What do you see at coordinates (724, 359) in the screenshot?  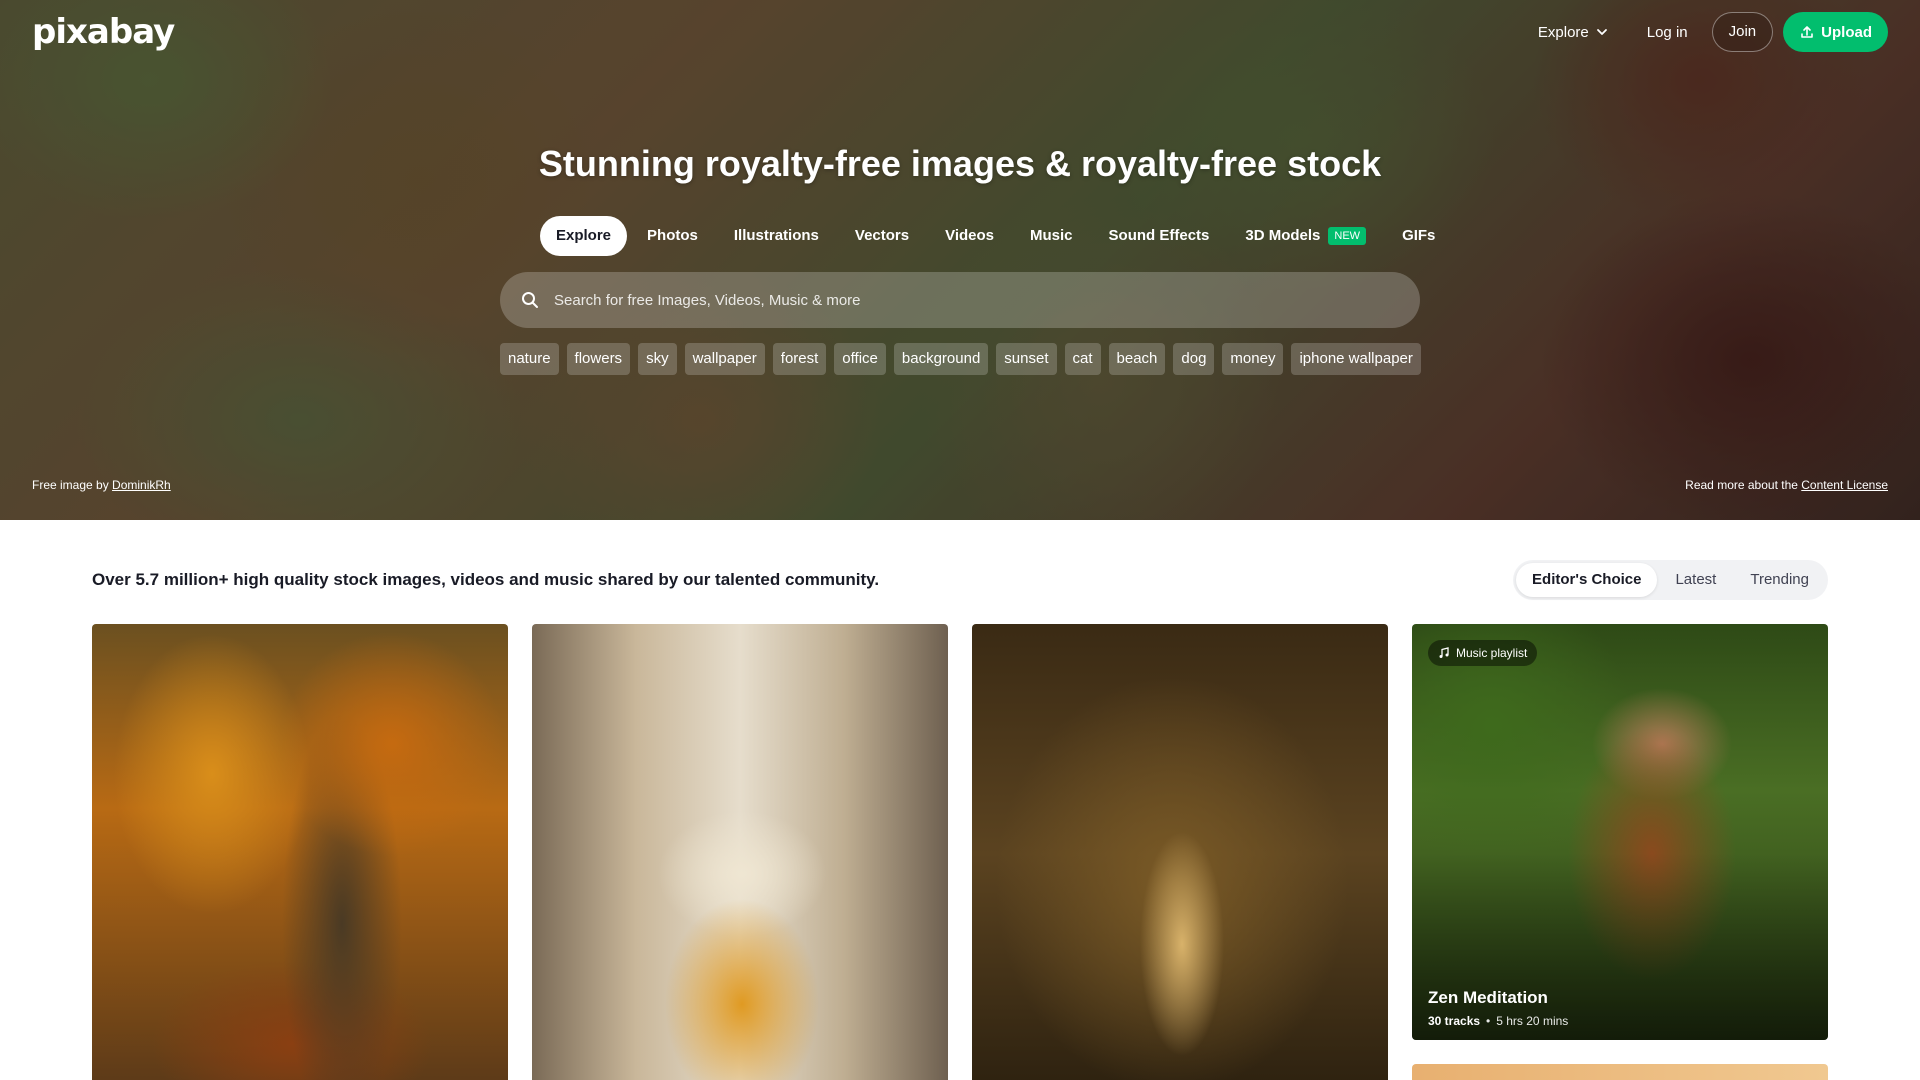 I see `search-chip-wallpaper: wallpaper` at bounding box center [724, 359].